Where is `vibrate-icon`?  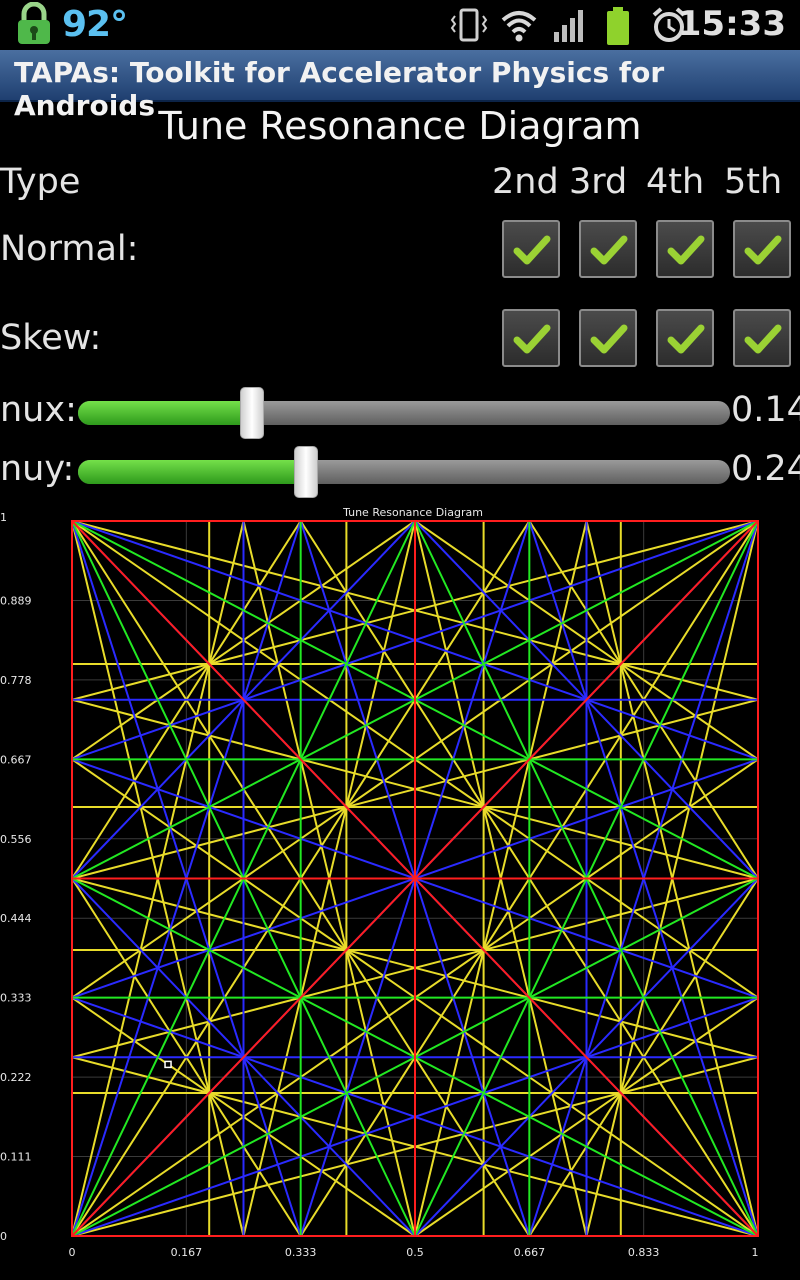 vibrate-icon is located at coordinates (469, 25).